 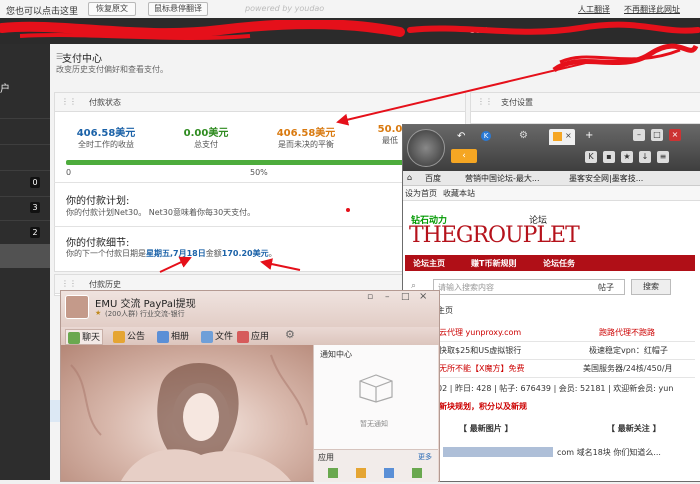 What do you see at coordinates (370, 297) in the screenshot?
I see `window-menu-icon: ▫` at bounding box center [370, 297].